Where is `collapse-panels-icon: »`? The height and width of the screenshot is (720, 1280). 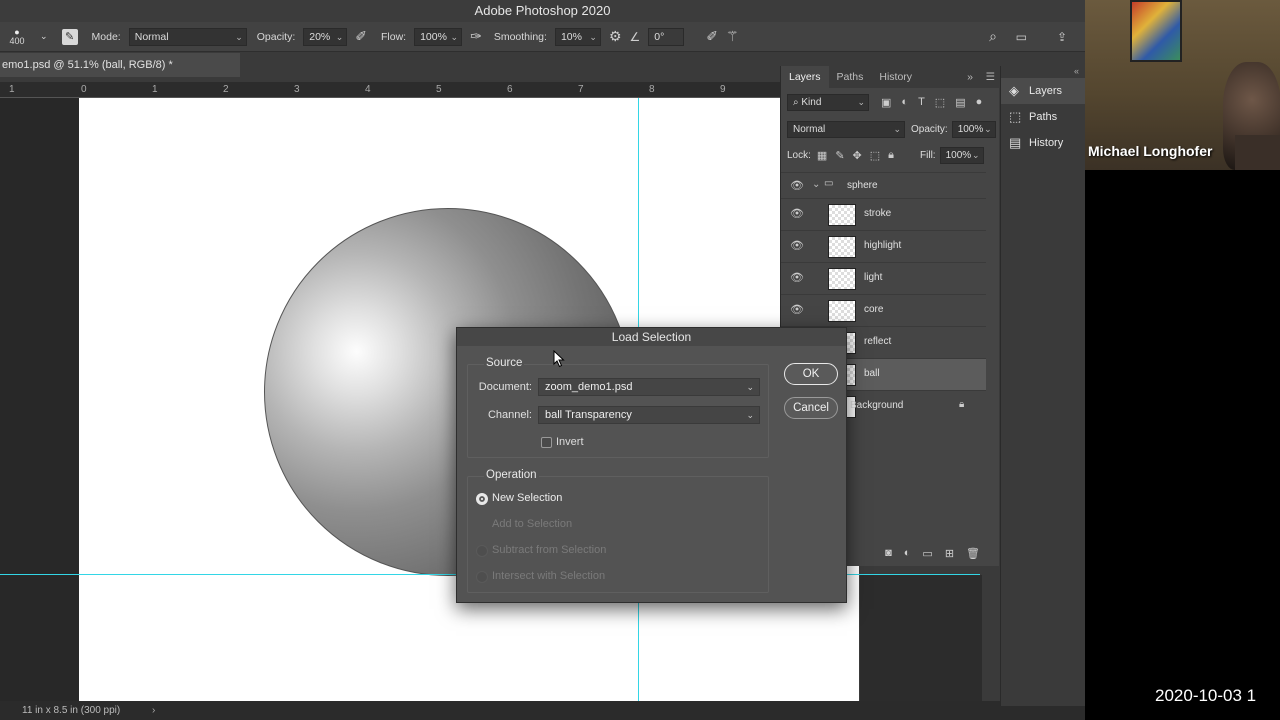 collapse-panels-icon: » is located at coordinates (970, 77).